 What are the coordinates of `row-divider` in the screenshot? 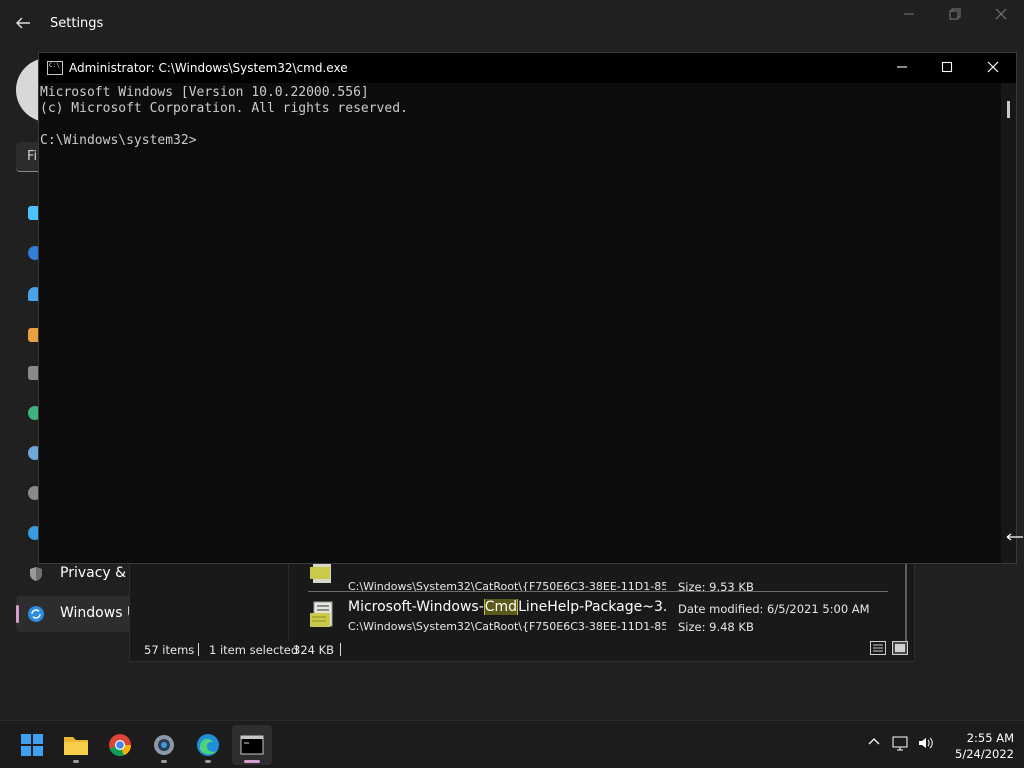 It's located at (598, 591).